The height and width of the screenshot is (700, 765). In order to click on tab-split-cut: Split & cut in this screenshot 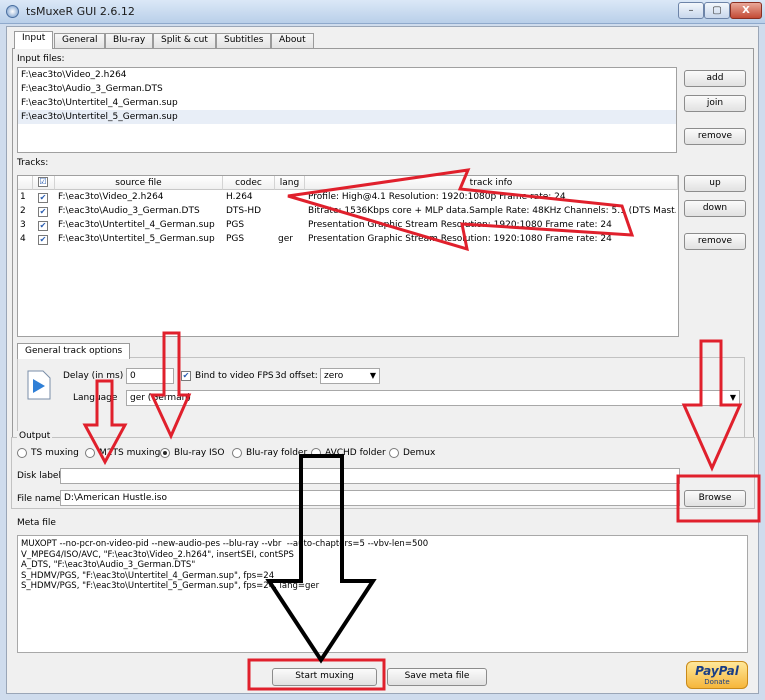, I will do `click(184, 40)`.